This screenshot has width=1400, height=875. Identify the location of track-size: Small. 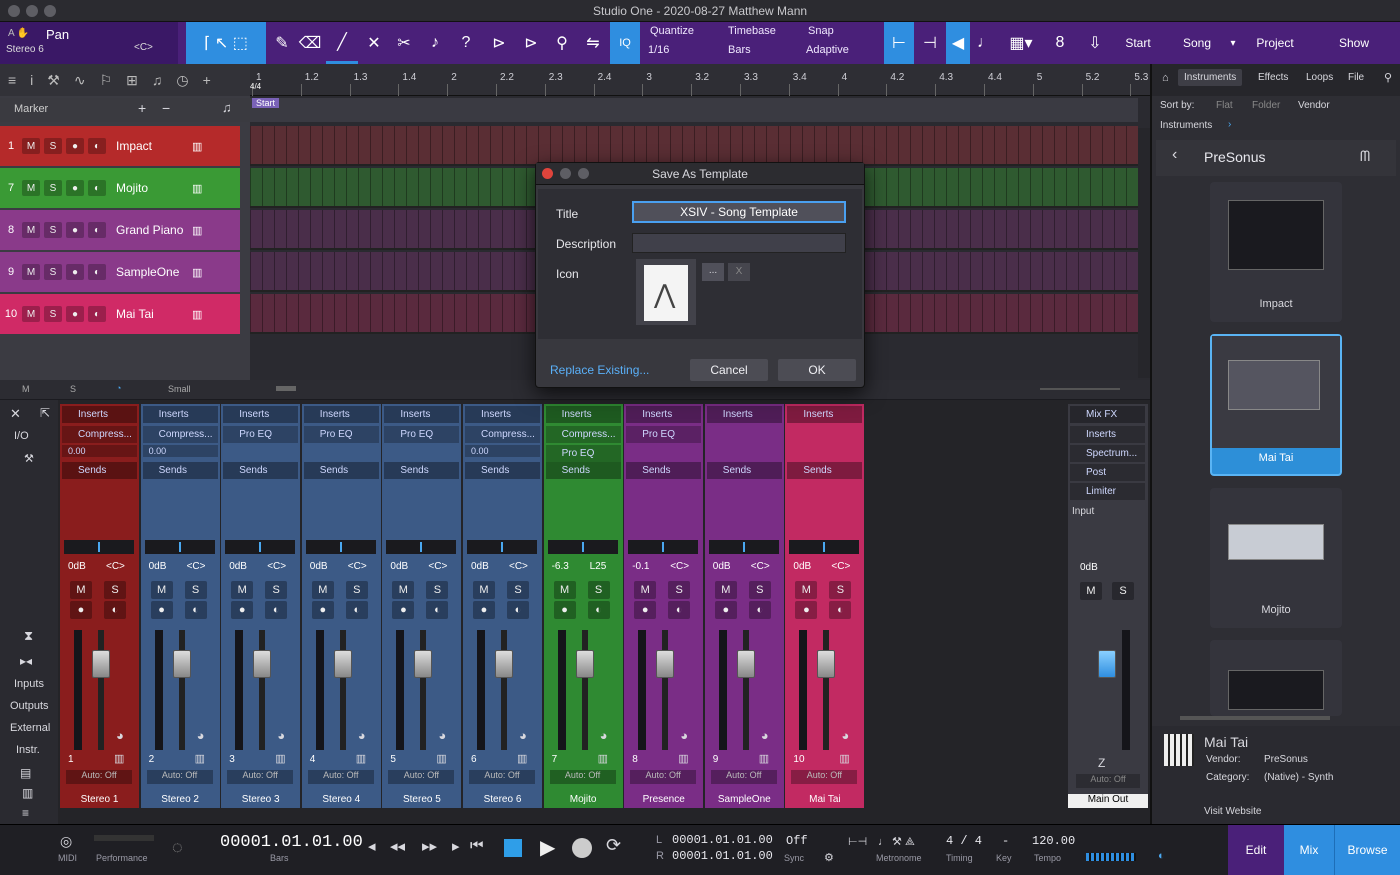
(179, 389).